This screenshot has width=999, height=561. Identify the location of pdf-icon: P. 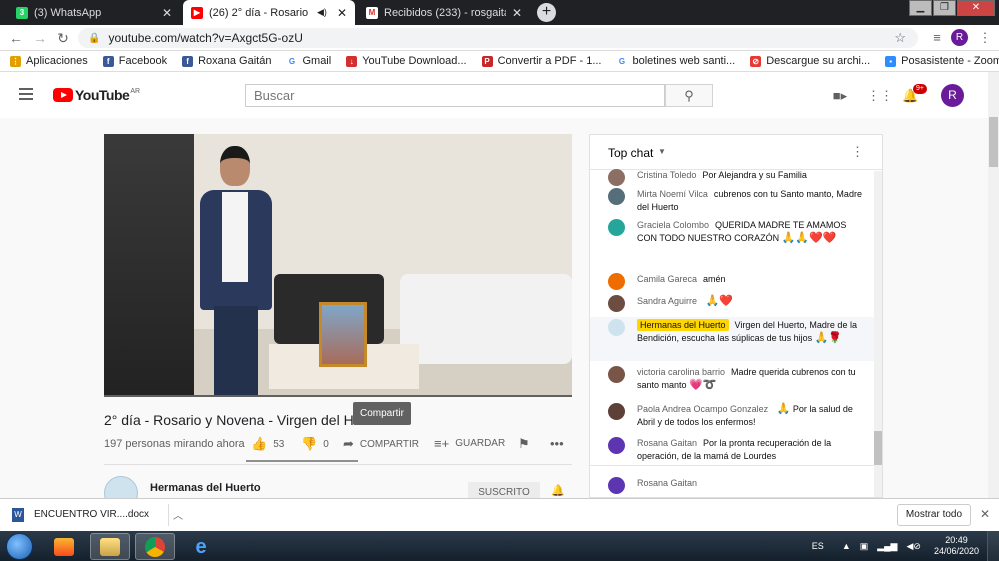
(487, 61).